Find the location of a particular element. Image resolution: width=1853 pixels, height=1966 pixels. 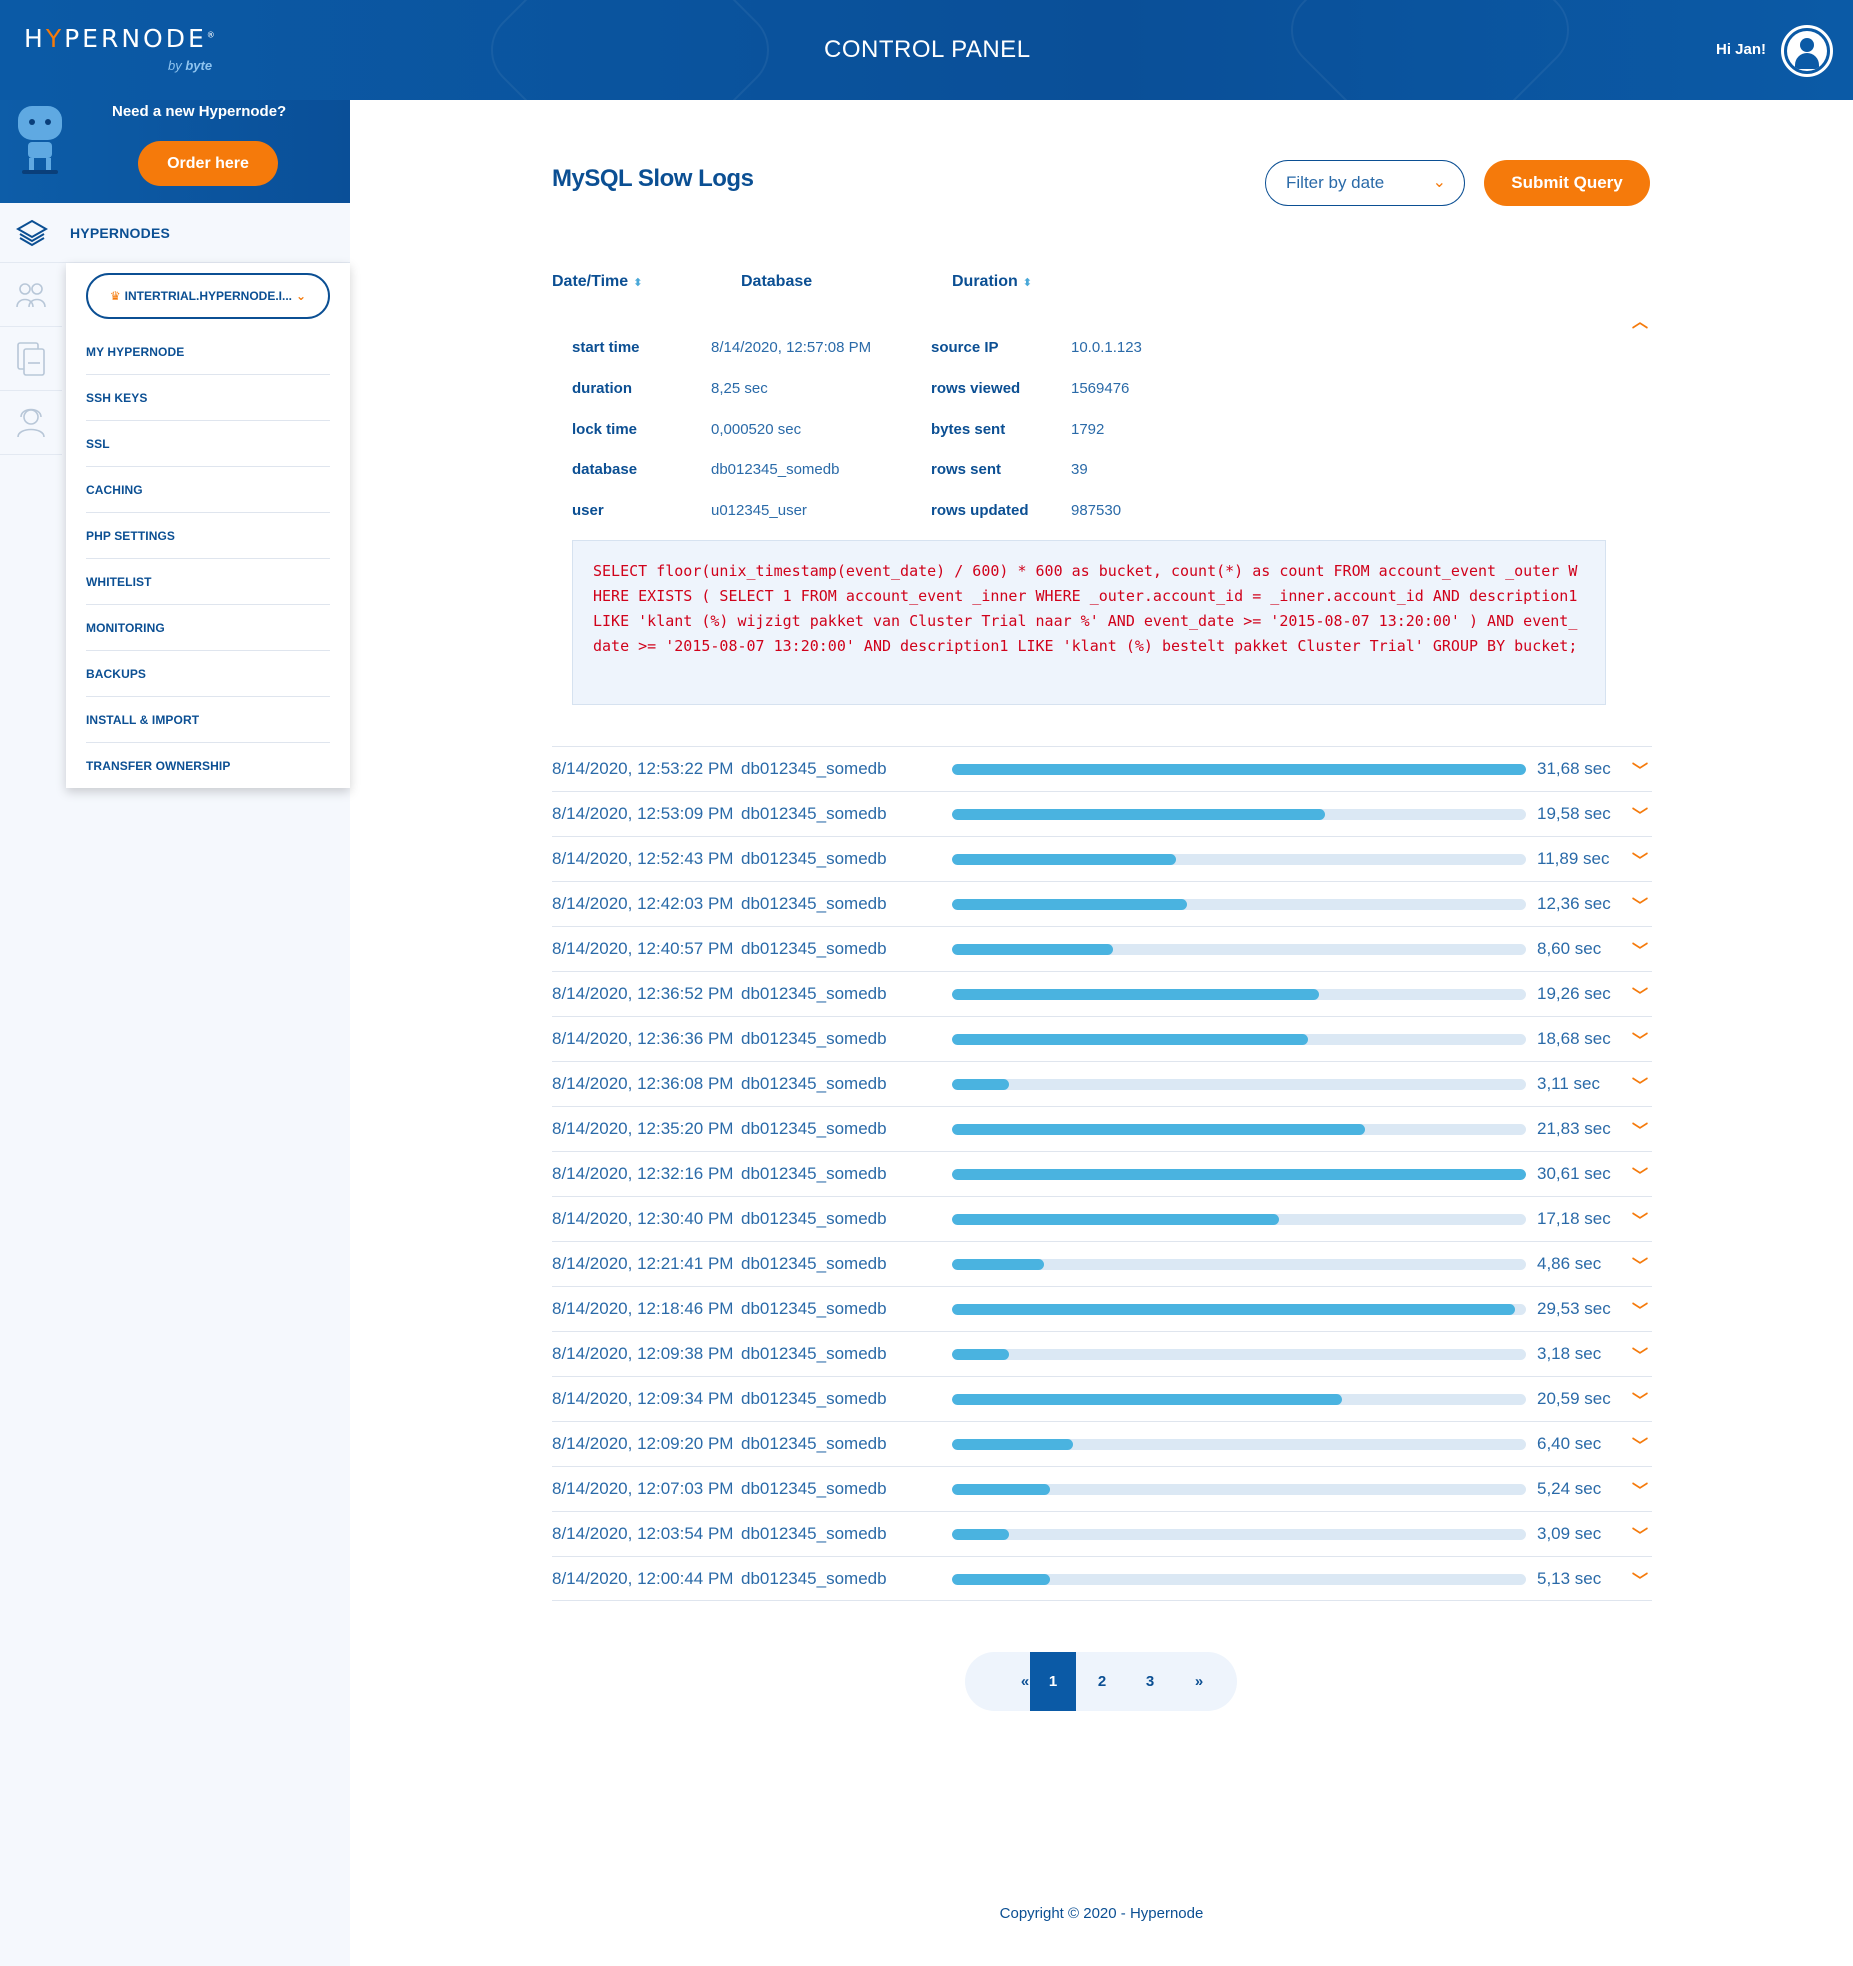

filter-placeholder: Filter by date is located at coordinates (1335, 182).